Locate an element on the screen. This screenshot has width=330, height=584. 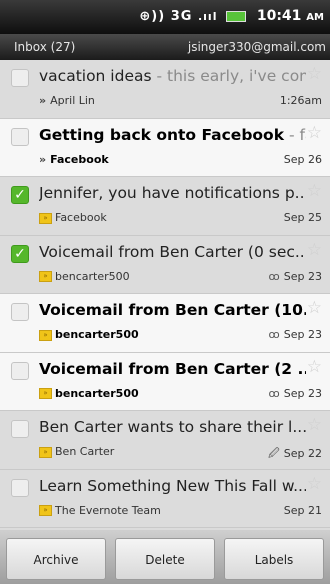
message-meta: » Facebook Sep 25 is located at coordinates (180, 217).